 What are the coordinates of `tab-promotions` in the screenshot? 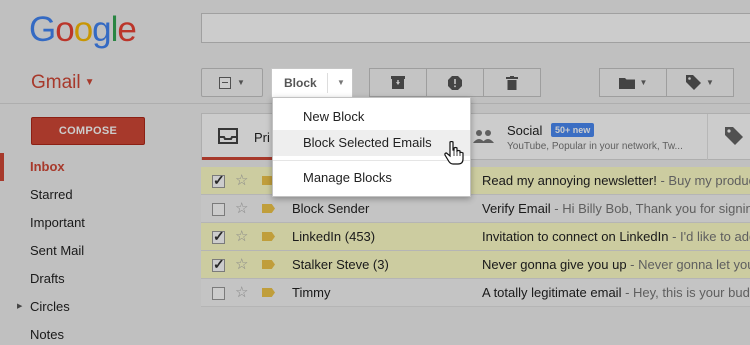 It's located at (728, 137).